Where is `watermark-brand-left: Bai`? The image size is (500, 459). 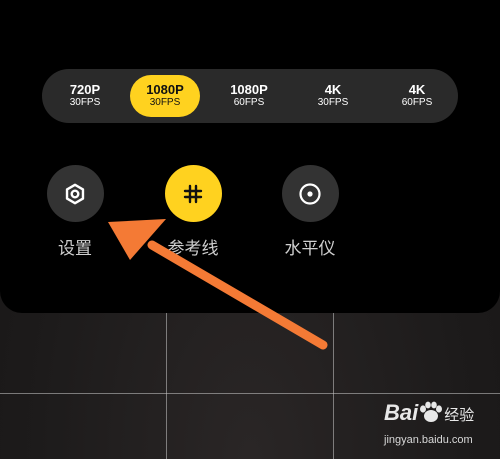 watermark-brand-left: Bai is located at coordinates (401, 412).